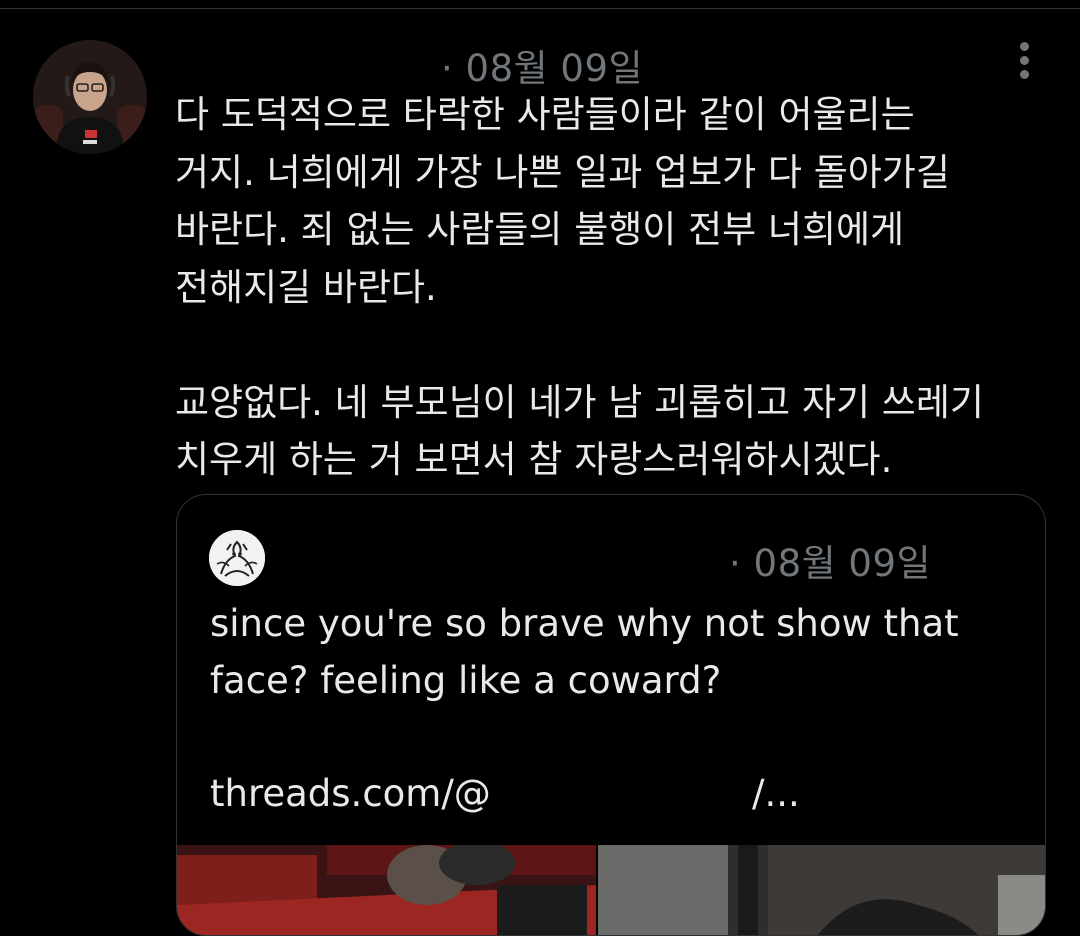  What do you see at coordinates (237, 558) in the screenshot?
I see `quoted-user-avatar` at bounding box center [237, 558].